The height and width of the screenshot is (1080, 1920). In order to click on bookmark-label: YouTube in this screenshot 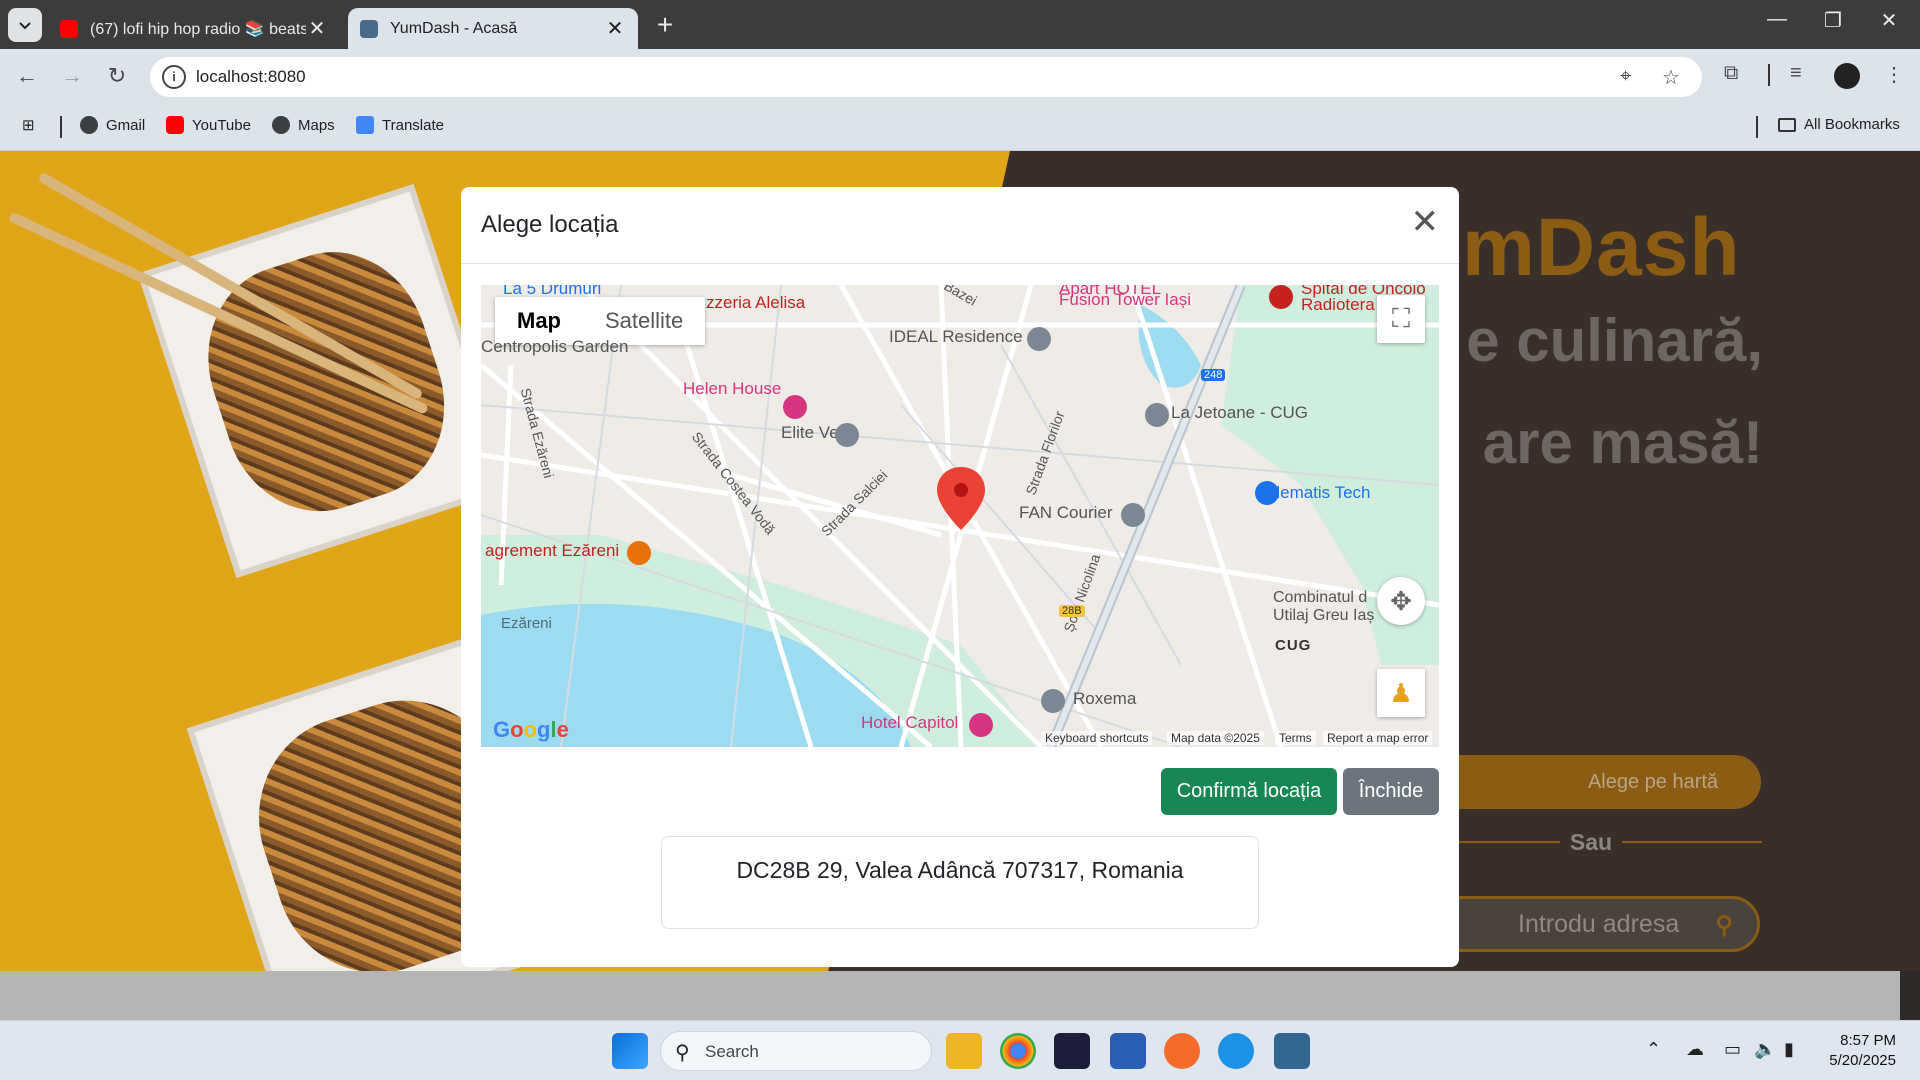, I will do `click(221, 125)`.